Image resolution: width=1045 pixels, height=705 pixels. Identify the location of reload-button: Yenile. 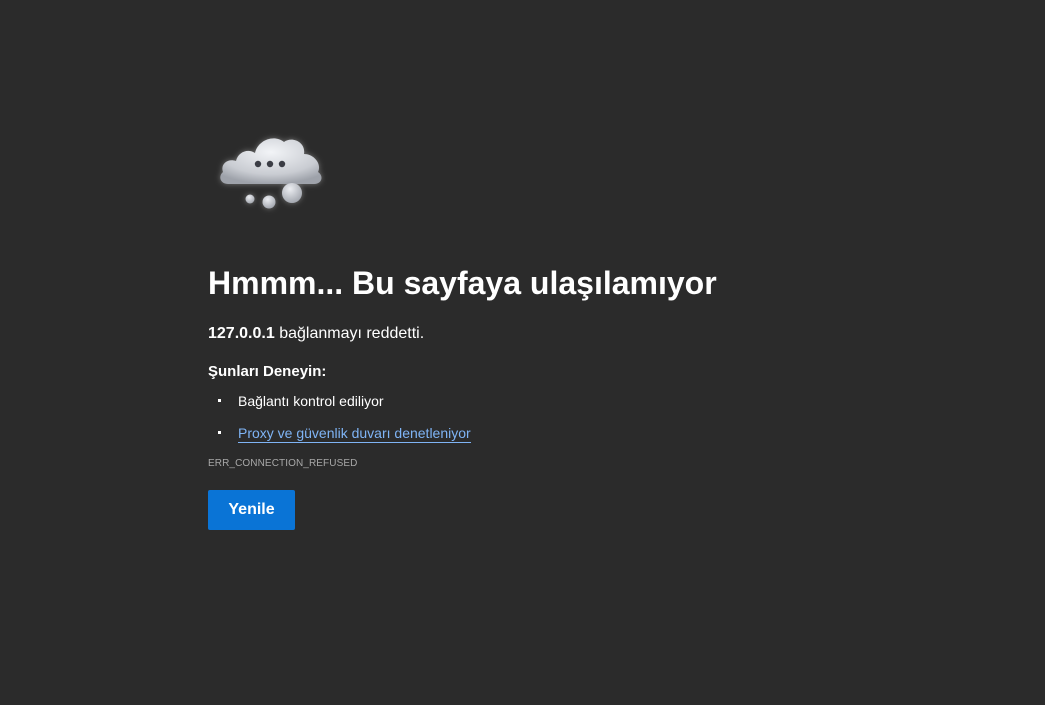
(251, 510).